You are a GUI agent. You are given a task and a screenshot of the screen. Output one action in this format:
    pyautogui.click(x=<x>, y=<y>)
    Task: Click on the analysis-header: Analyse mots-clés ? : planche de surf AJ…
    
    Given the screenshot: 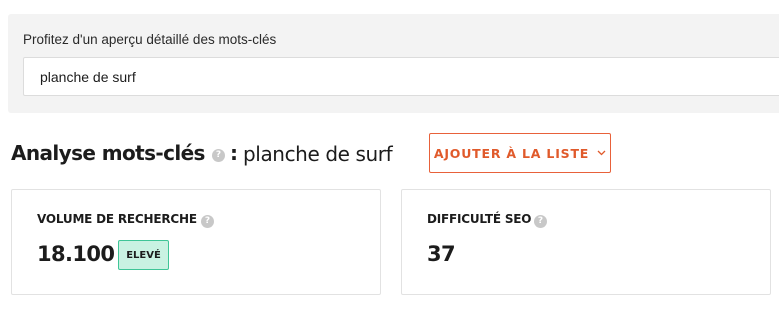 What is the action you would take?
    pyautogui.click(x=391, y=153)
    